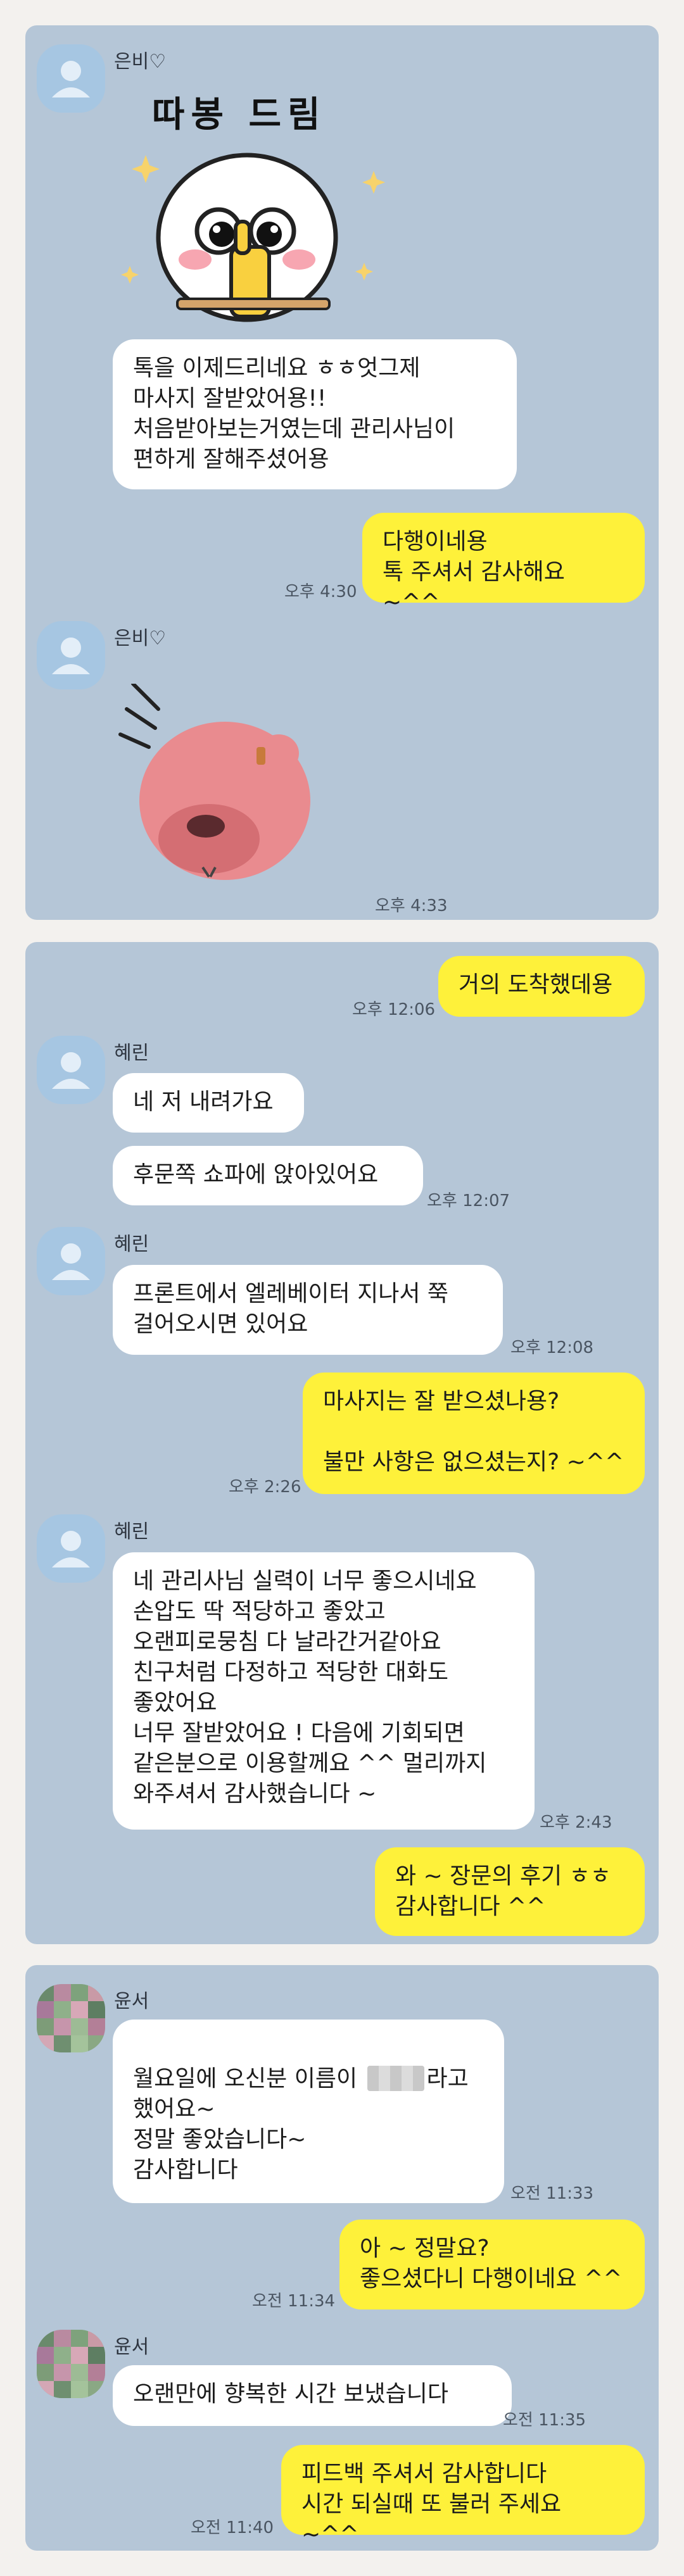 The width and height of the screenshot is (684, 2576). What do you see at coordinates (312, 2395) in the screenshot?
I see `incoming-message: 오랜만에 향복한 시간 보냈습니다` at bounding box center [312, 2395].